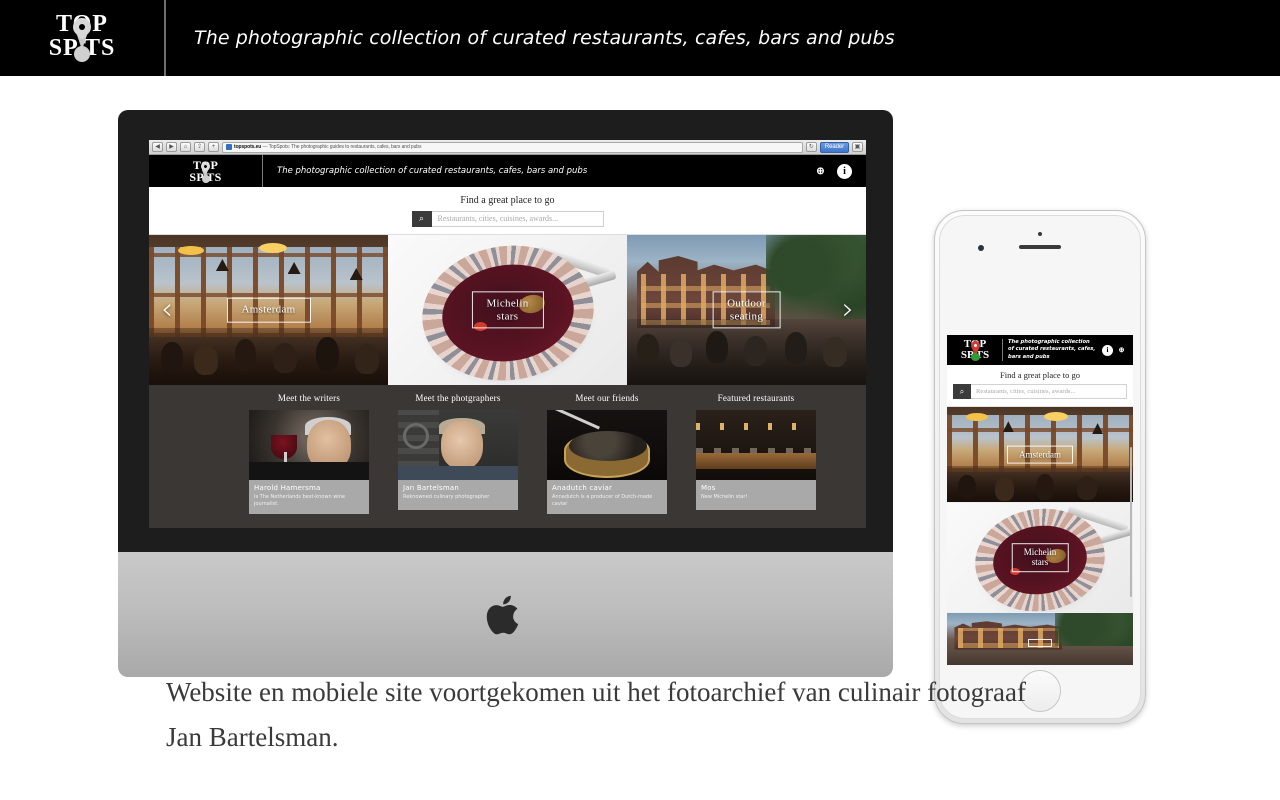 The image size is (1280, 800). Describe the element at coordinates (309, 470) in the screenshot. I see `suit` at that location.